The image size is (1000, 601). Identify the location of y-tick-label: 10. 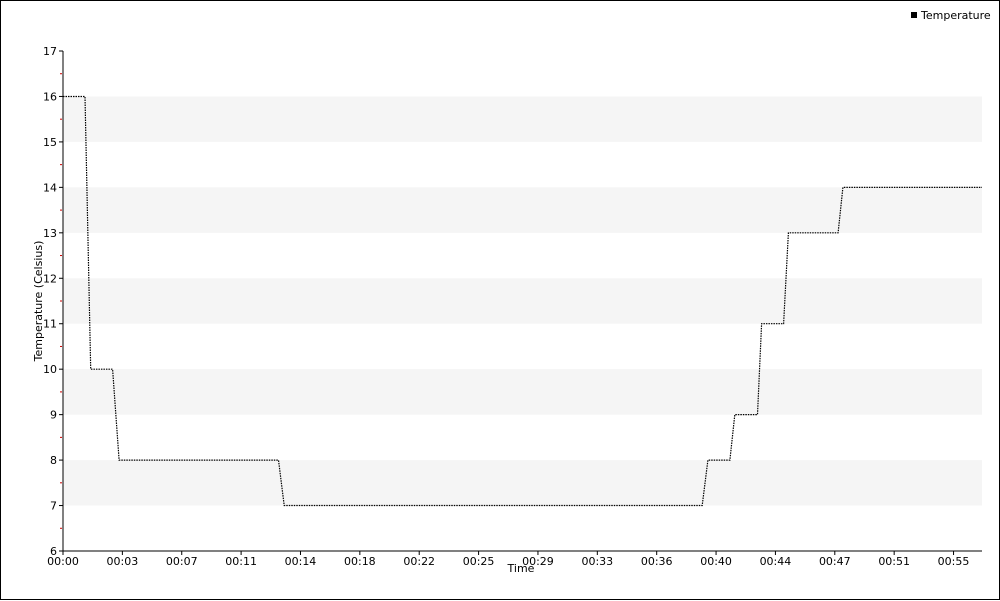
(50, 369).